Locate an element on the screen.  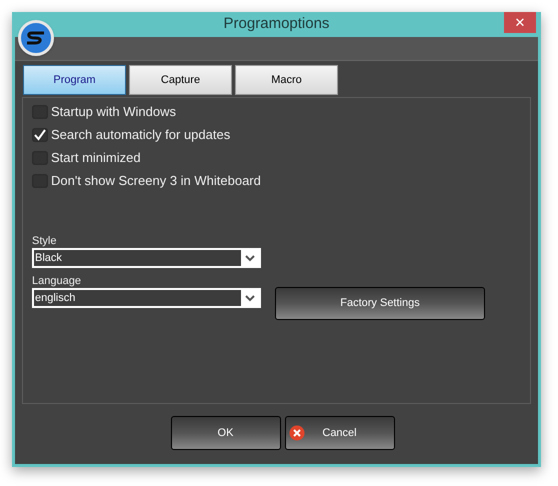
dropdown: englisch is located at coordinates (146, 298).